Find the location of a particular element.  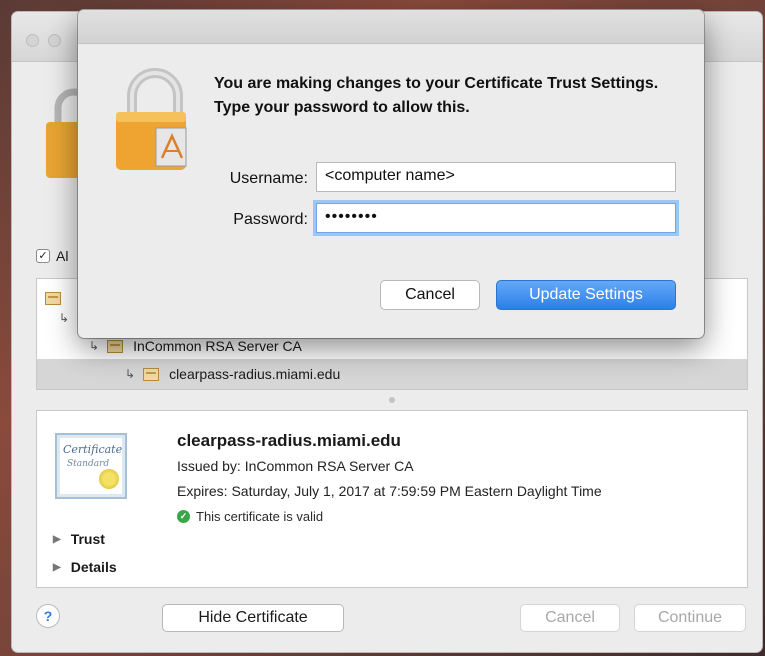

certificate-status: ✓ This certificate is valid is located at coordinates (250, 516).